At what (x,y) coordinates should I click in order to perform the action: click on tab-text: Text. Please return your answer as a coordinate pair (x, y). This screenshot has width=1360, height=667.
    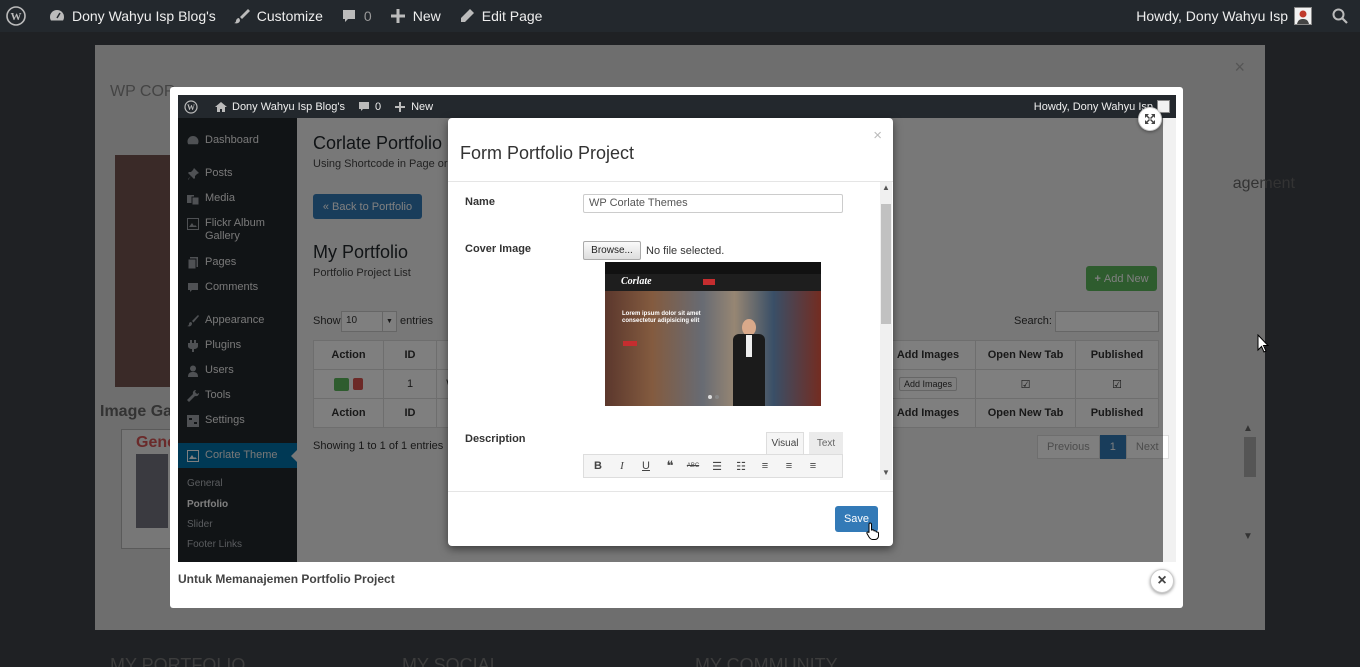
    Looking at the image, I should click on (826, 443).